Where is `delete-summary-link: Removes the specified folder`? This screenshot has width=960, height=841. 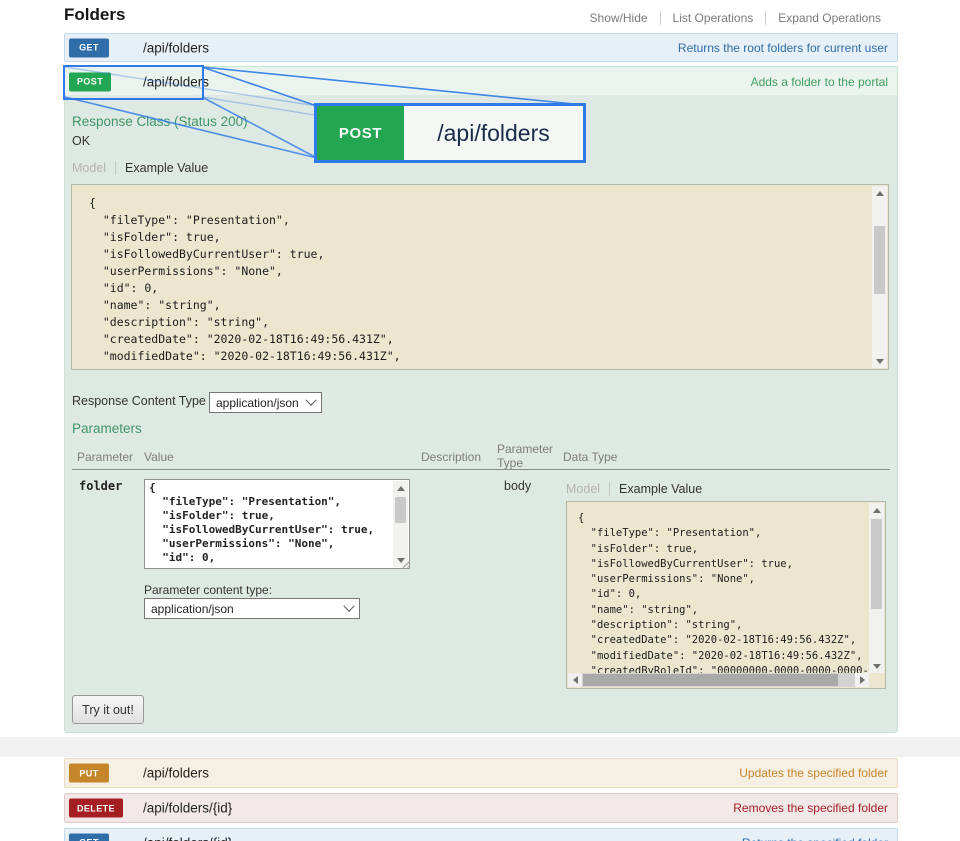 delete-summary-link: Removes the specified folder is located at coordinates (810, 808).